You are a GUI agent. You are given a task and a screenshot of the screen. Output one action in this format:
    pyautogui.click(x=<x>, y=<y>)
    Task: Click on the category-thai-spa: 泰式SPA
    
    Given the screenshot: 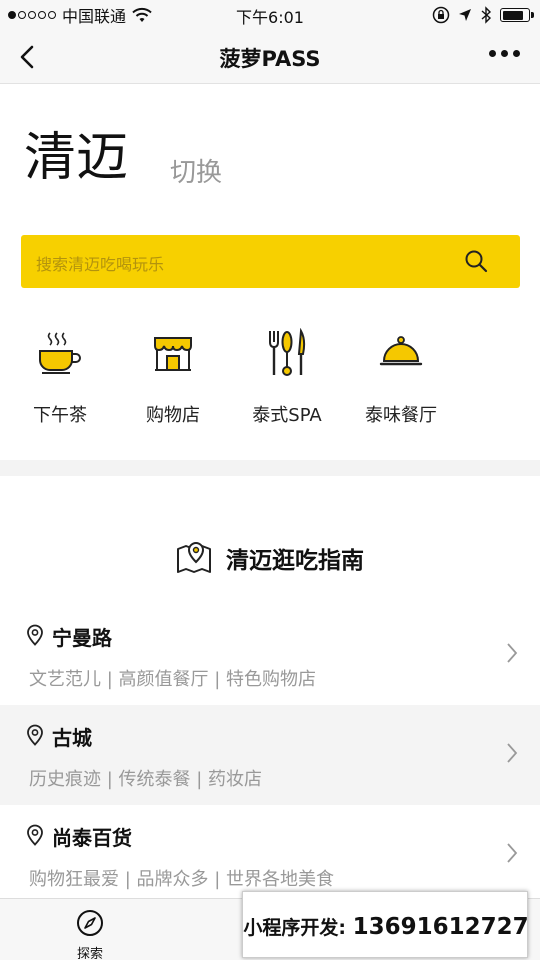 What is the action you would take?
    pyautogui.click(x=287, y=380)
    